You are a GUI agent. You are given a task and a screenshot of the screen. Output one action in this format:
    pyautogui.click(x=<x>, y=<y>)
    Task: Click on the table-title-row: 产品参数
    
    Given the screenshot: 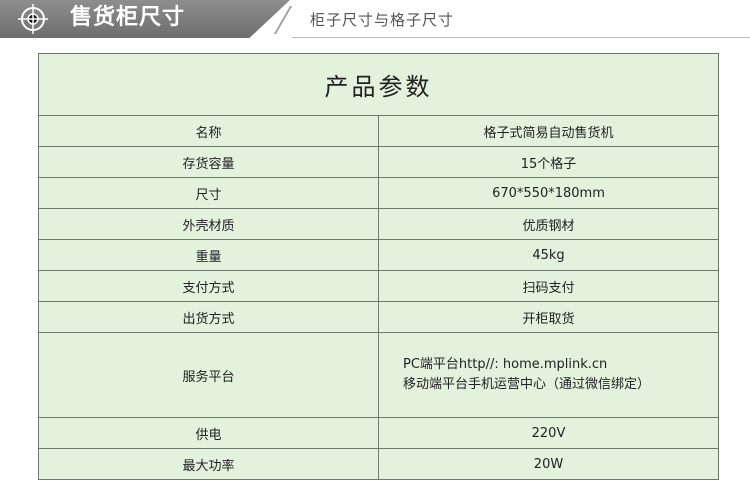 What is the action you would take?
    pyautogui.click(x=378, y=84)
    